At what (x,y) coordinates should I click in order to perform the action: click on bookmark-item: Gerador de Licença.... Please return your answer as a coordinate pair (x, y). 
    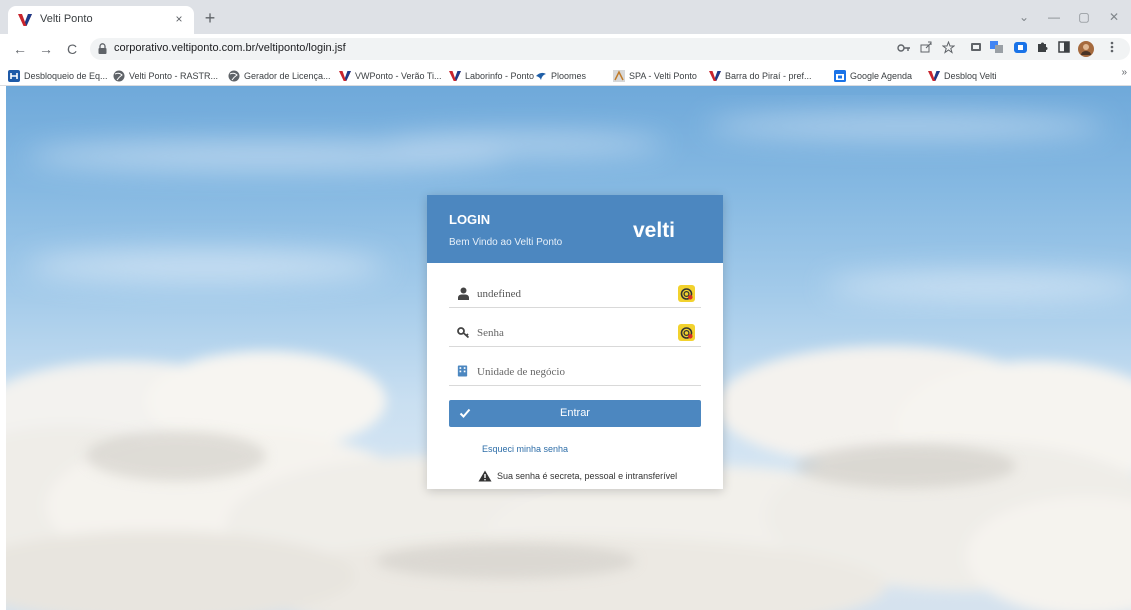
    Looking at the image, I should click on (279, 75).